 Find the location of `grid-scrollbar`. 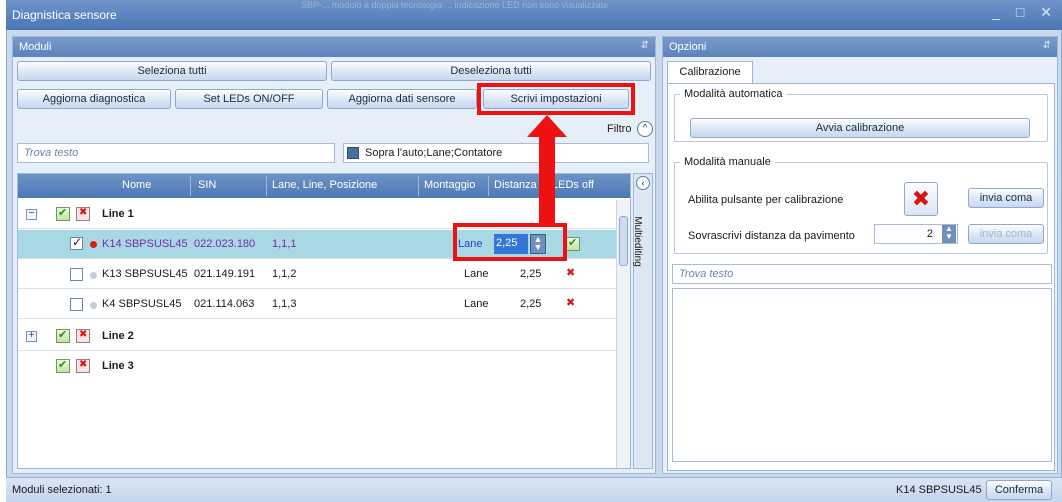

grid-scrollbar is located at coordinates (623, 334).